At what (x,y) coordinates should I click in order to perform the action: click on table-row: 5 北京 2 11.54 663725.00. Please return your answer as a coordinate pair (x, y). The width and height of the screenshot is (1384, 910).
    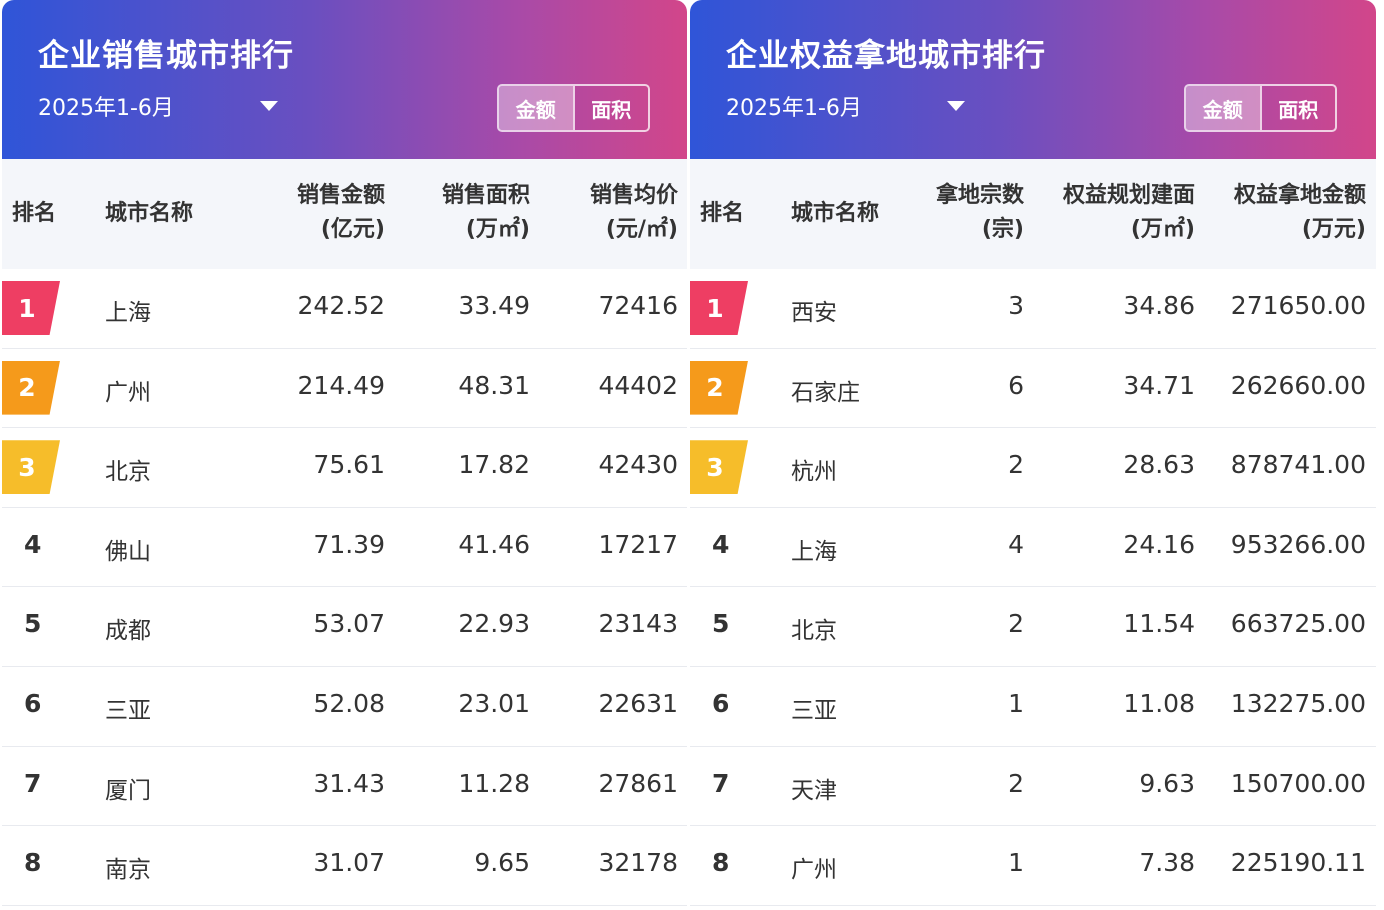
    Looking at the image, I should click on (1033, 627).